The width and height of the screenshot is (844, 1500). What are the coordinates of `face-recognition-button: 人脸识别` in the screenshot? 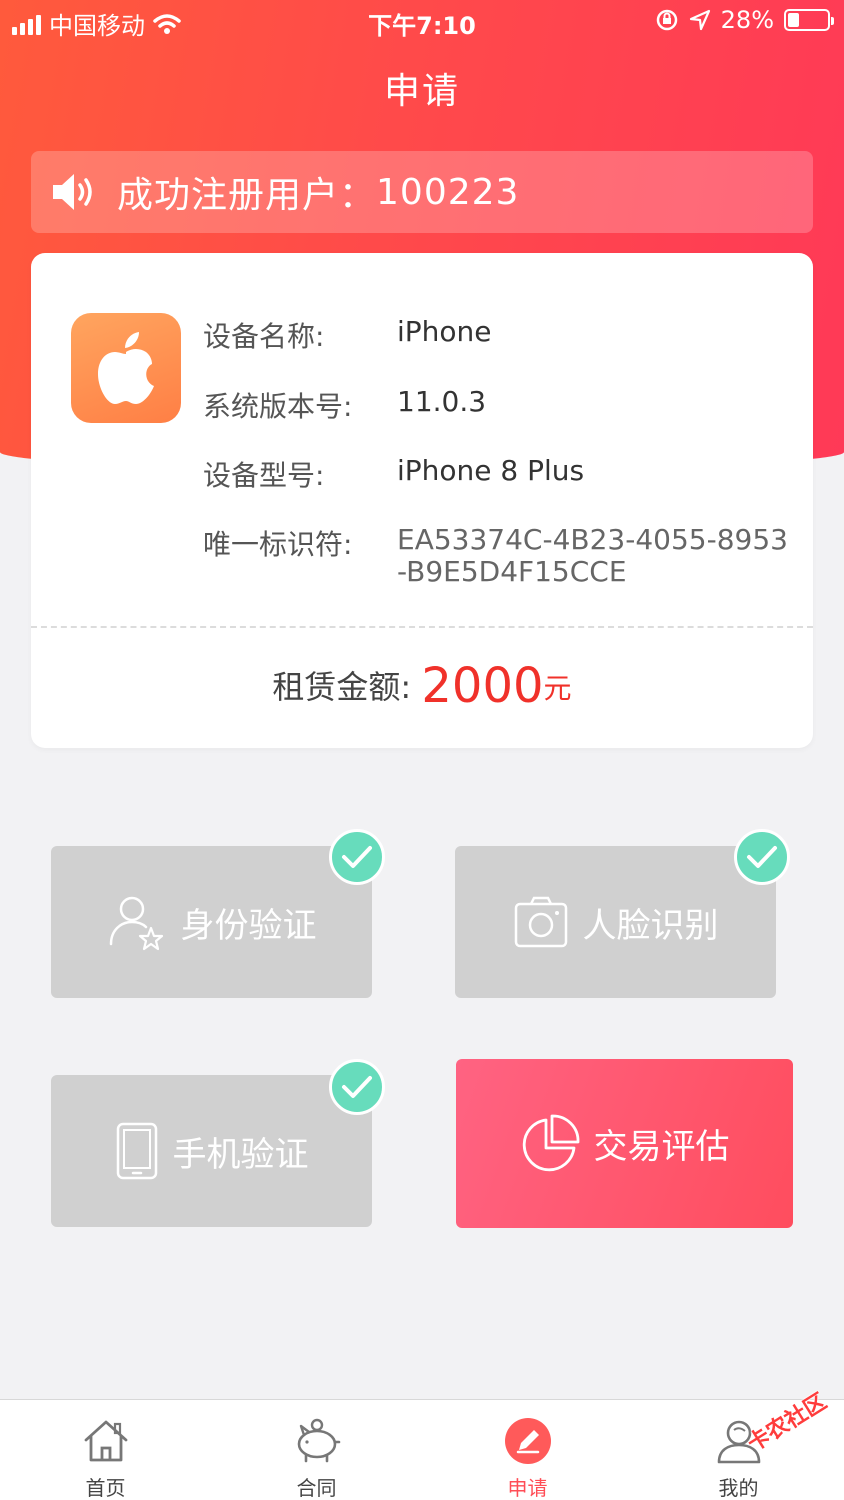 It's located at (615, 922).